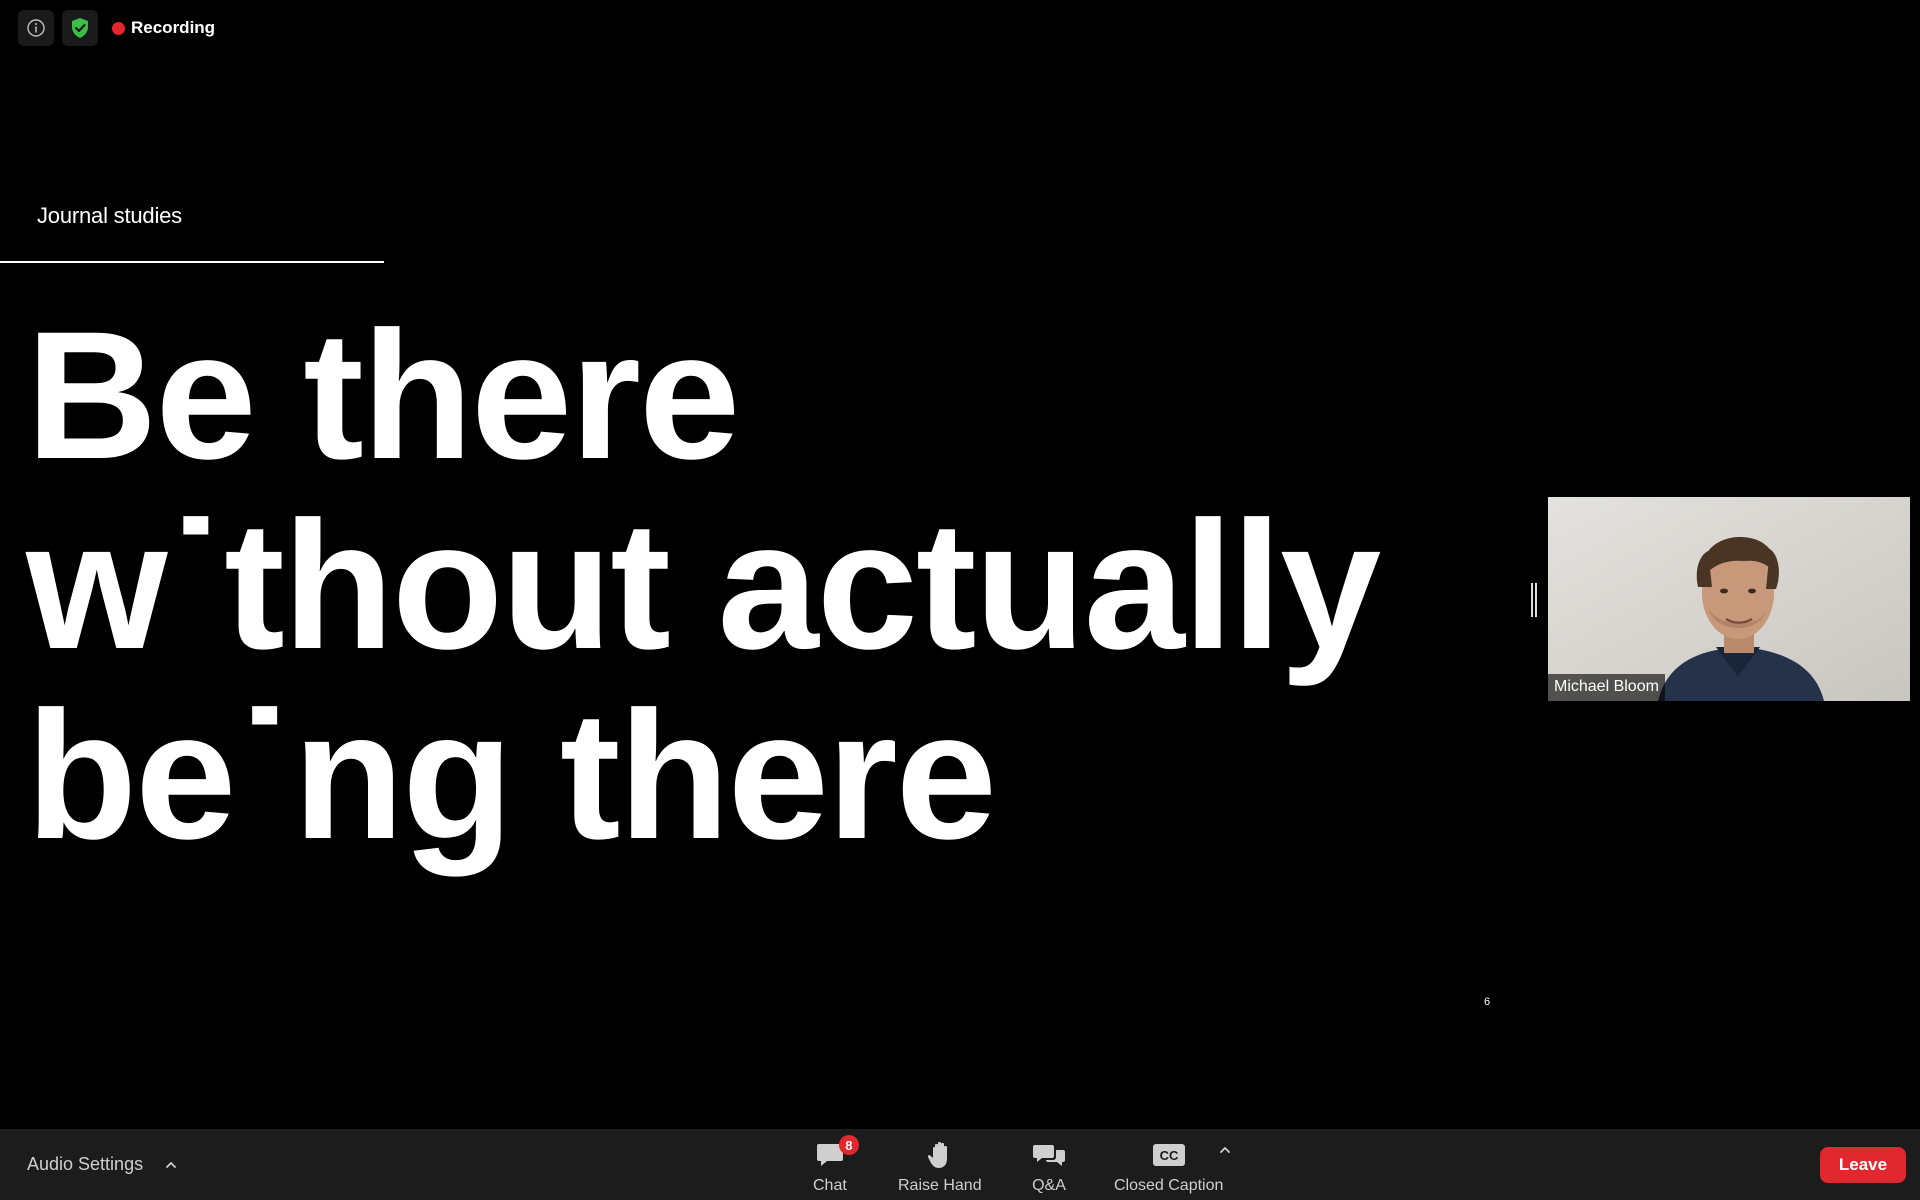 This screenshot has height=1200, width=1920. Describe the element at coordinates (836, 1164) in the screenshot. I see `chat-button: 8 Chat` at that location.